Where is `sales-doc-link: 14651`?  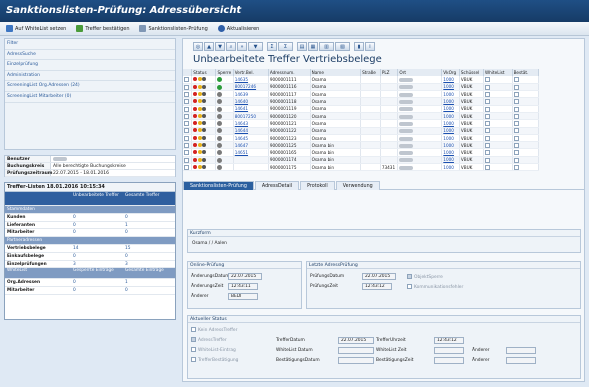 sales-doc-link: 14651 is located at coordinates (241, 152).